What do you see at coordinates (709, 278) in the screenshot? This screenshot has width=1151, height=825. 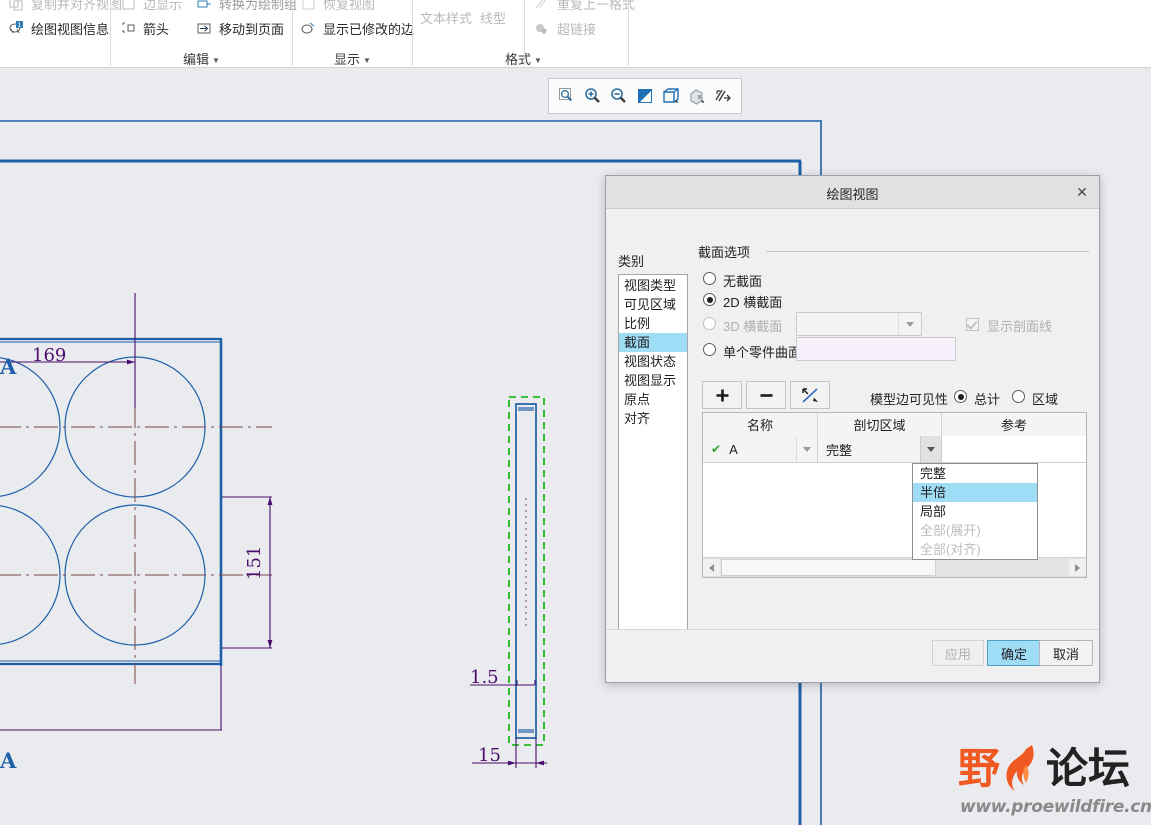 I see `radio-no-section` at bounding box center [709, 278].